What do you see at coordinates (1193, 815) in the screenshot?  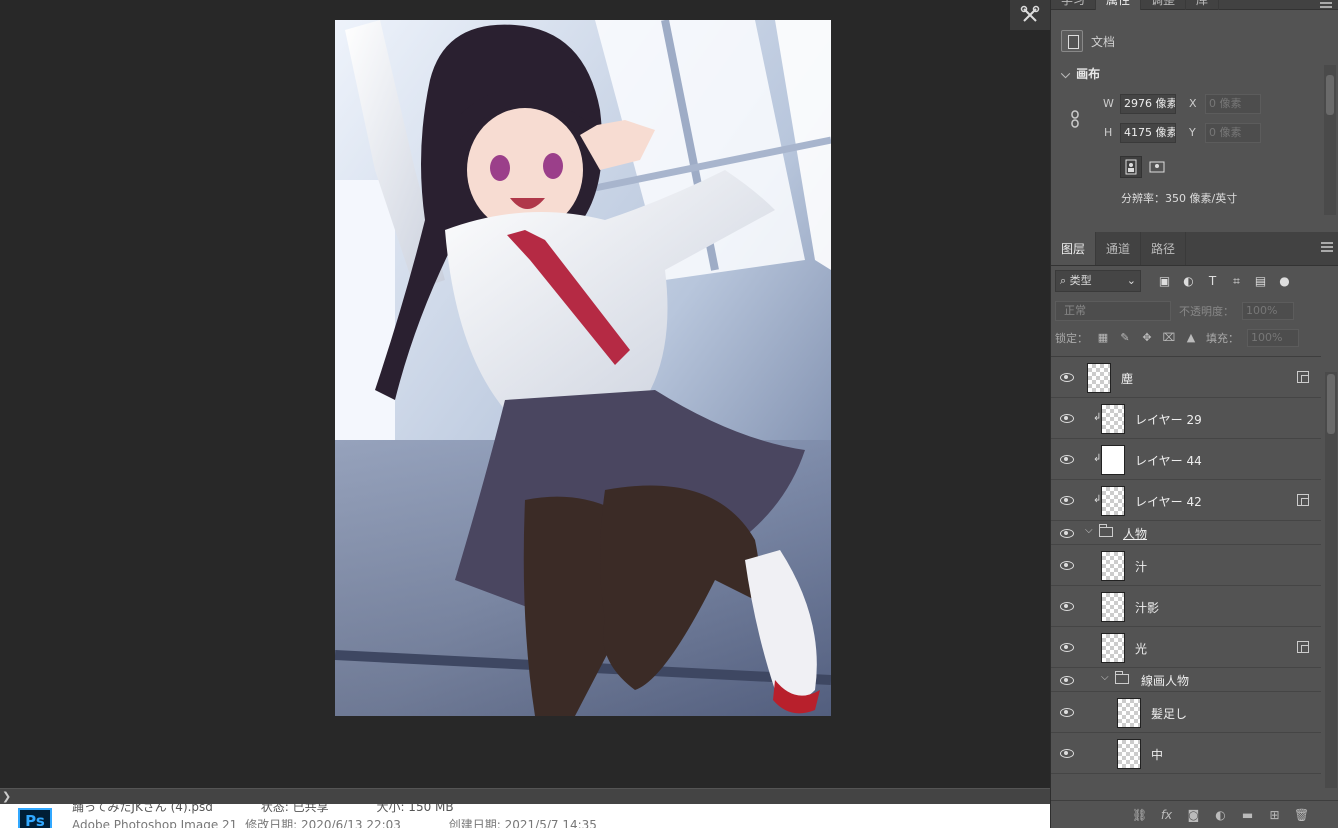 I see `add-mask-icon: ◙` at bounding box center [1193, 815].